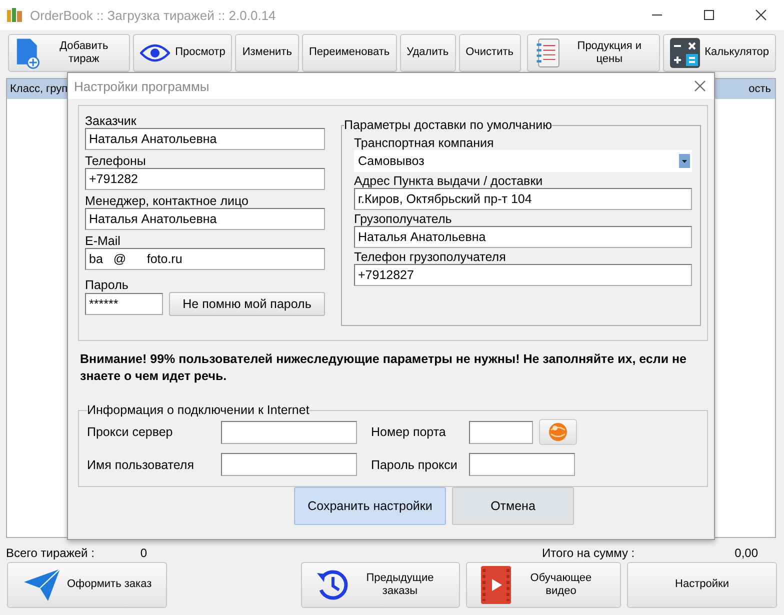 This screenshot has width=784, height=615. I want to click on toolbar-button: Добавить тираж, so click(69, 53).